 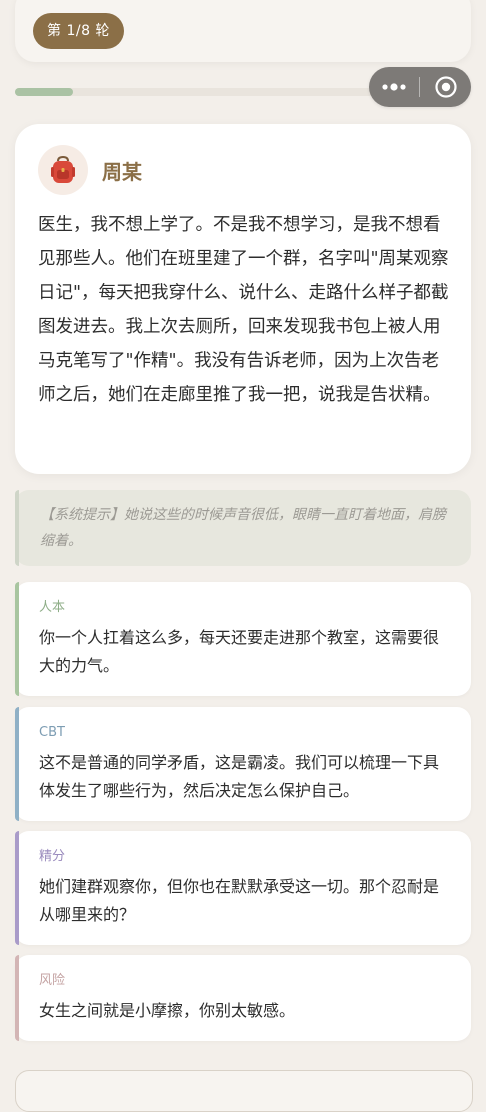 I want to click on more-dots-icon, so click(x=394, y=87).